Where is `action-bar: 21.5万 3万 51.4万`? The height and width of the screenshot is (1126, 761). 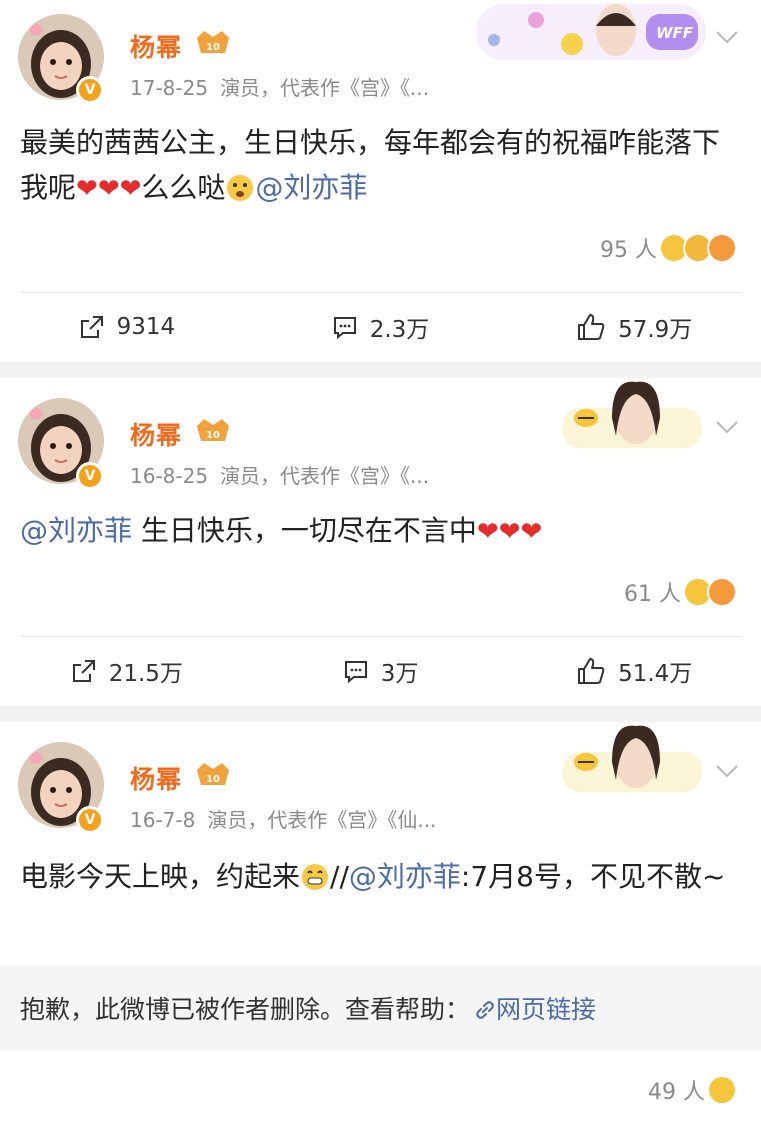
action-bar: 21.5万 3万 51.4万 is located at coordinates (380, 671).